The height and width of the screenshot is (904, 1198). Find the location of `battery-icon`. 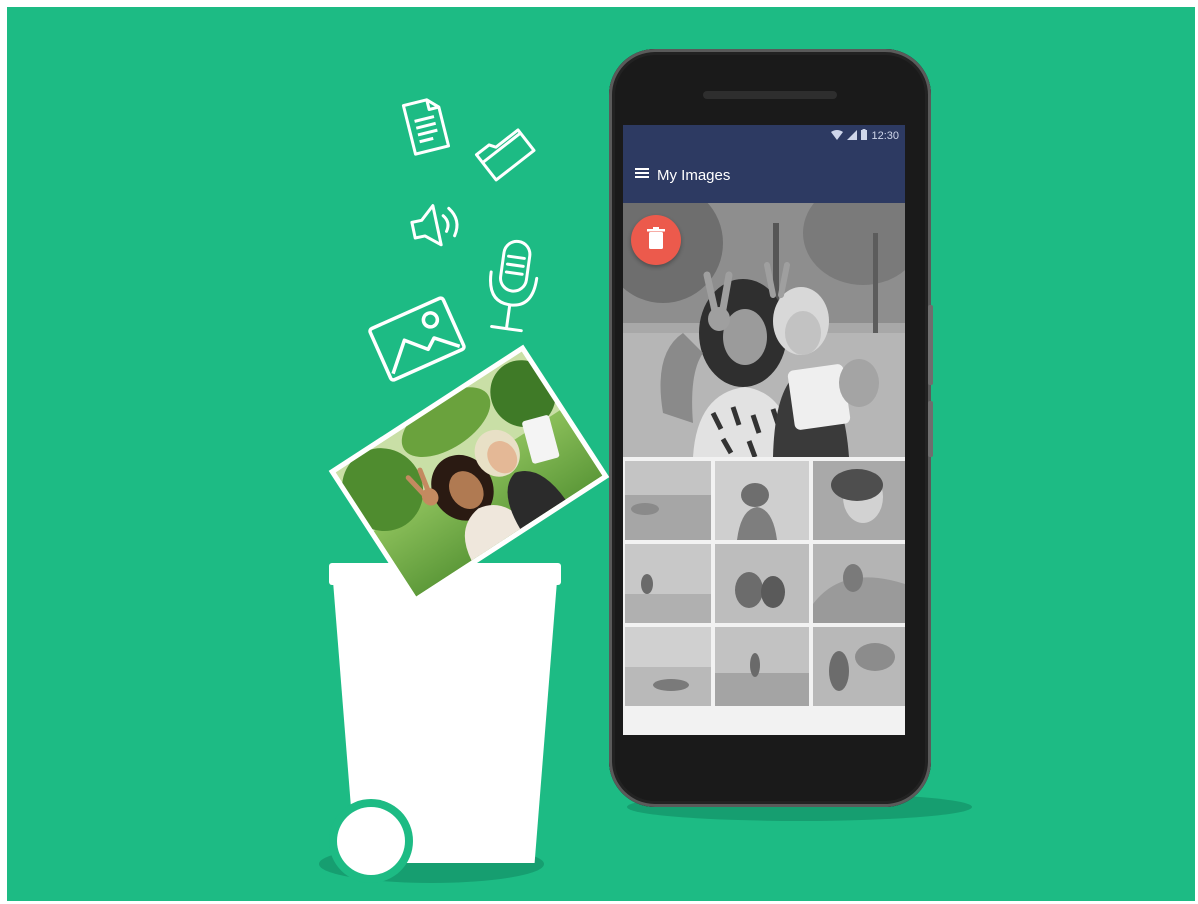

battery-icon is located at coordinates (864, 136).